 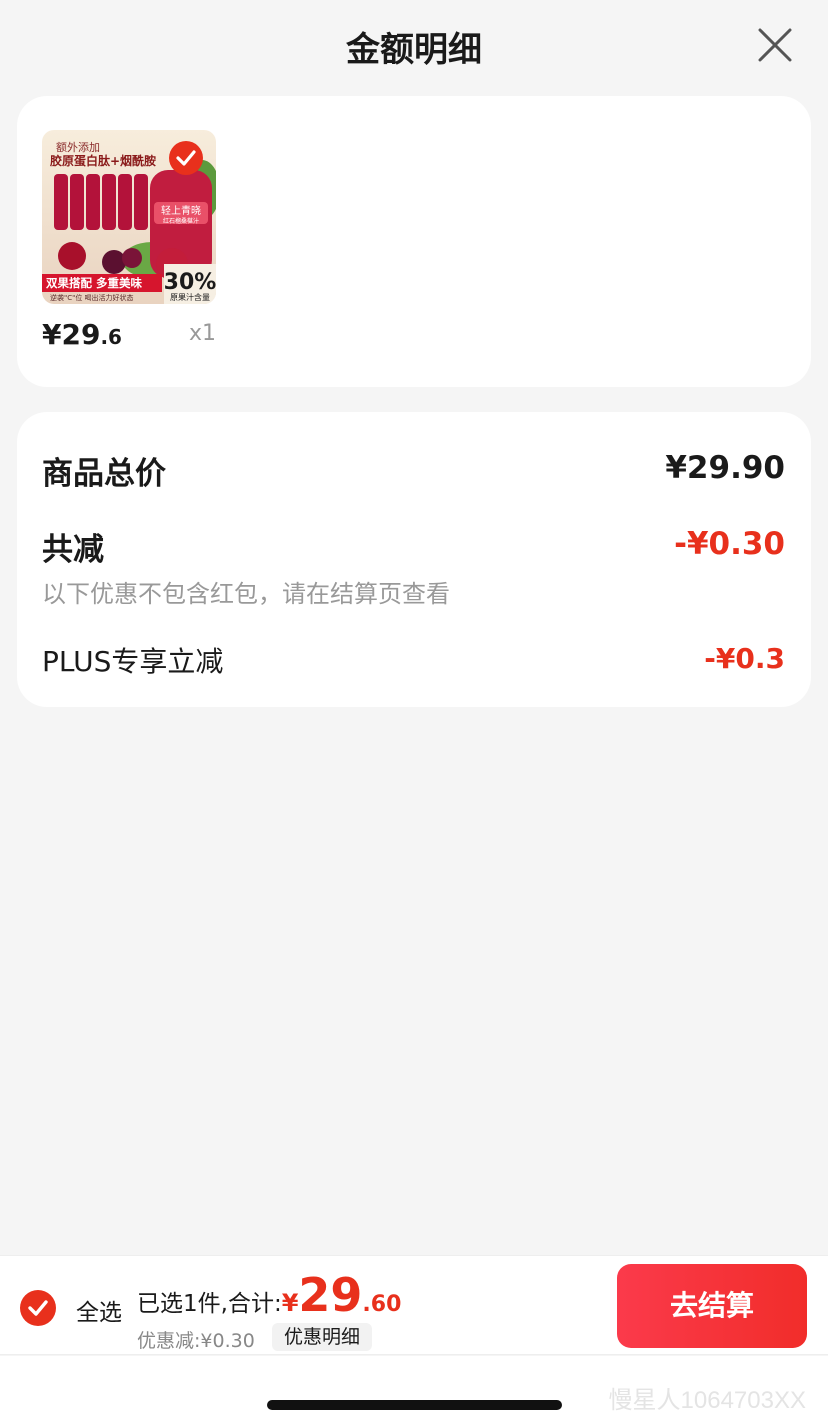 I want to click on home-indicator, so click(x=414, y=1405).